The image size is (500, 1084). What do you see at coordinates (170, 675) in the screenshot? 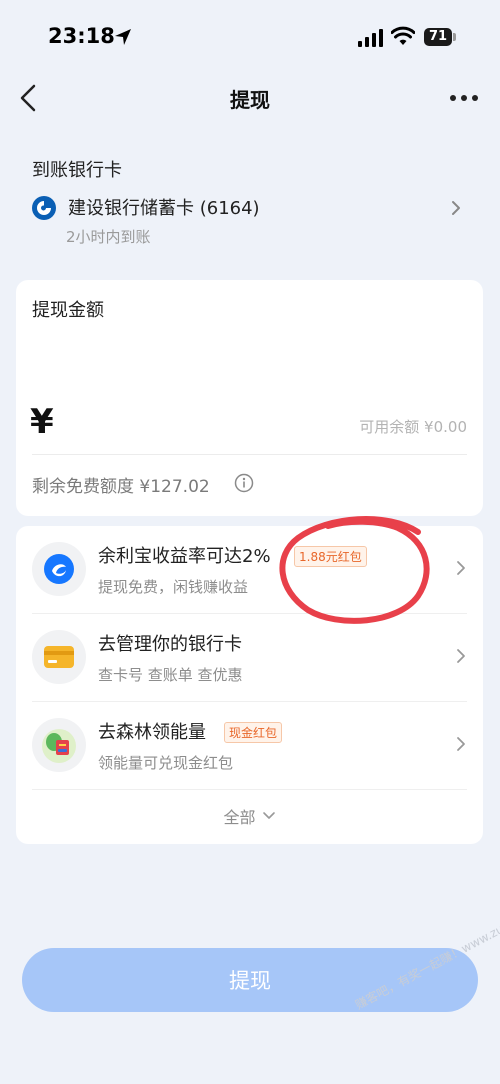
I see `option-subtitle: 查卡号 查账单 查优惠` at bounding box center [170, 675].